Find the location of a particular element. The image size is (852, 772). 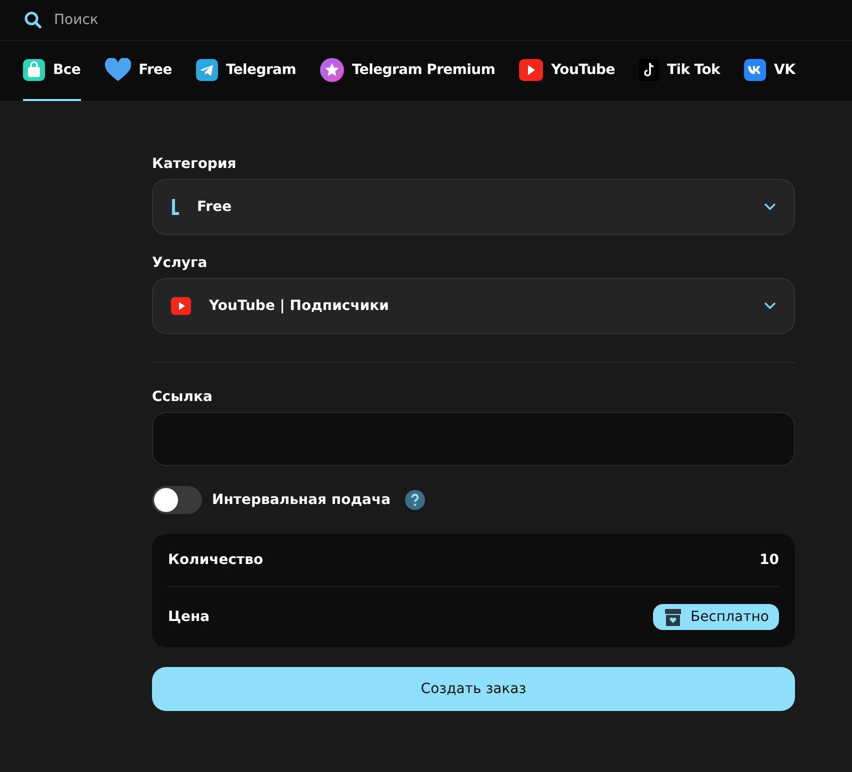

category-select: Free is located at coordinates (473, 207).